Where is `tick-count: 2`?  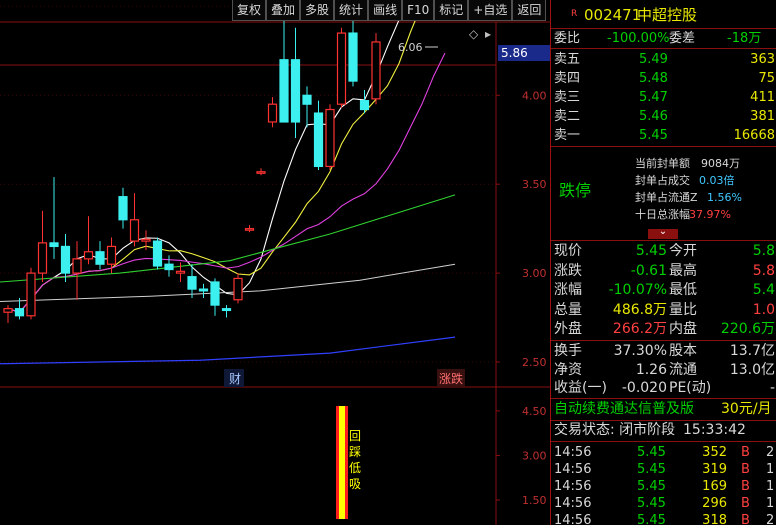
tick-count: 2 is located at coordinates (770, 519).